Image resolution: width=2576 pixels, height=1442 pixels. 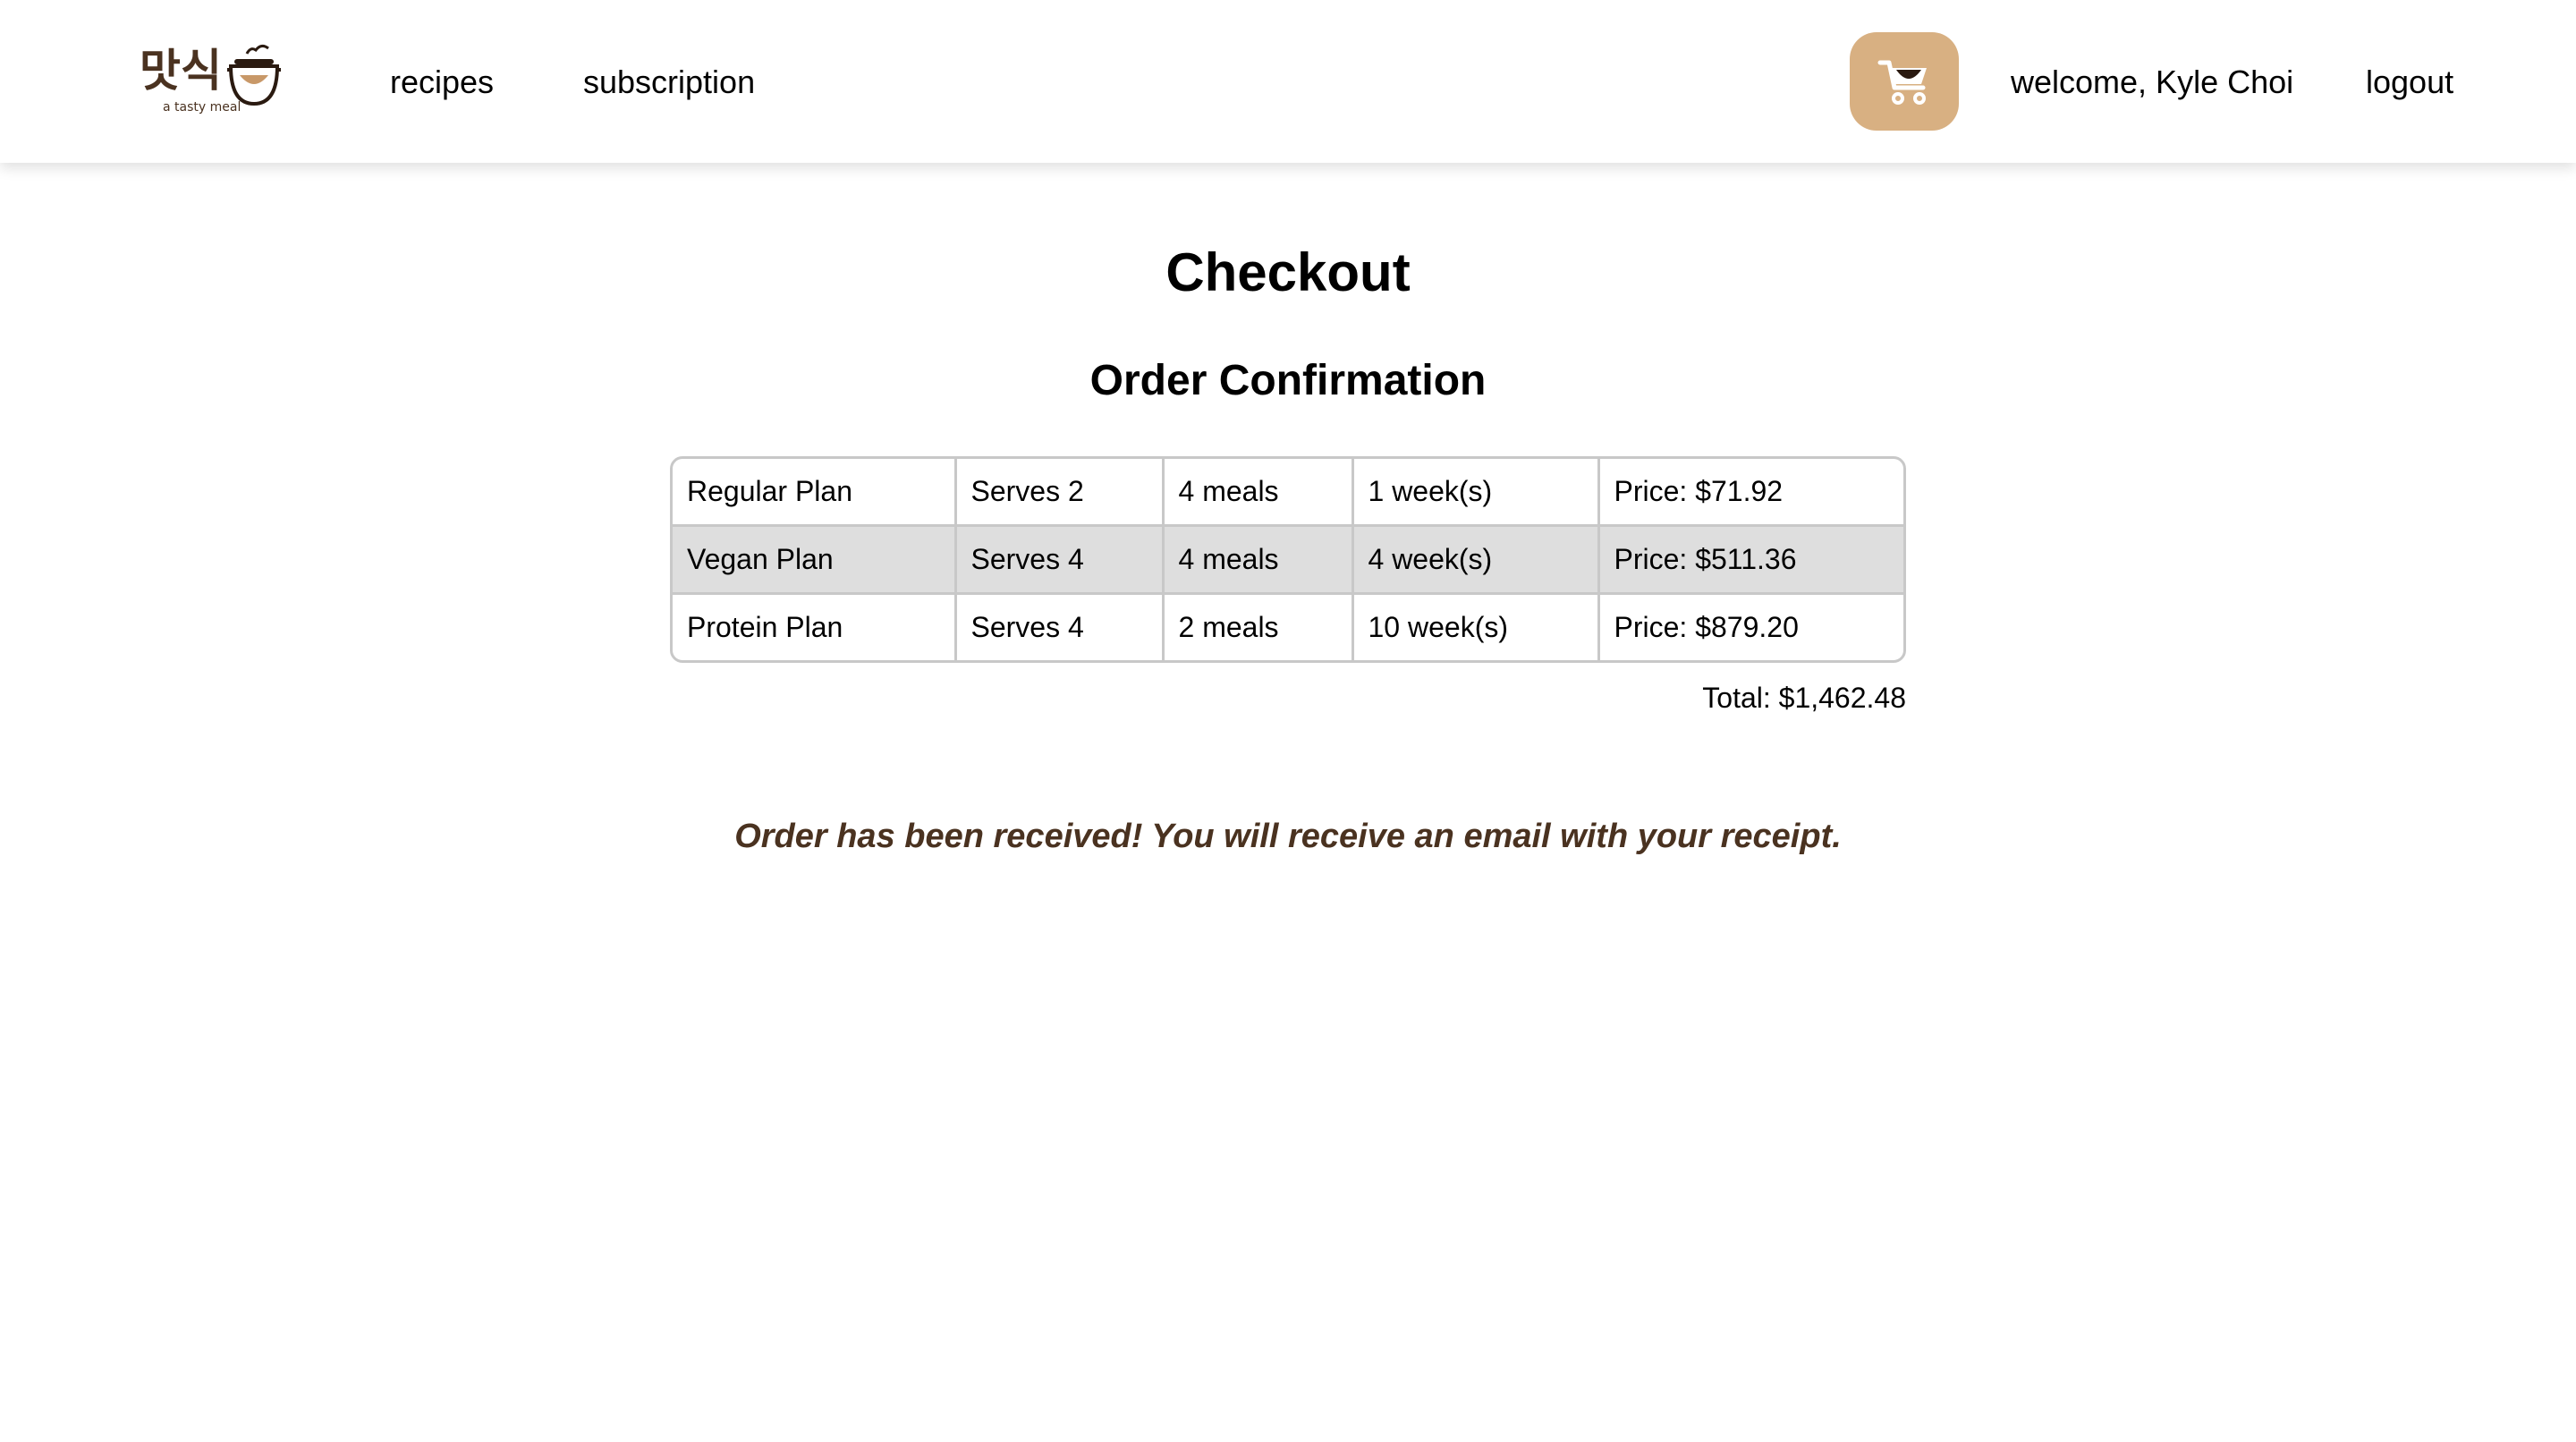 I want to click on plan-cell: Regular Plan, so click(x=815, y=493).